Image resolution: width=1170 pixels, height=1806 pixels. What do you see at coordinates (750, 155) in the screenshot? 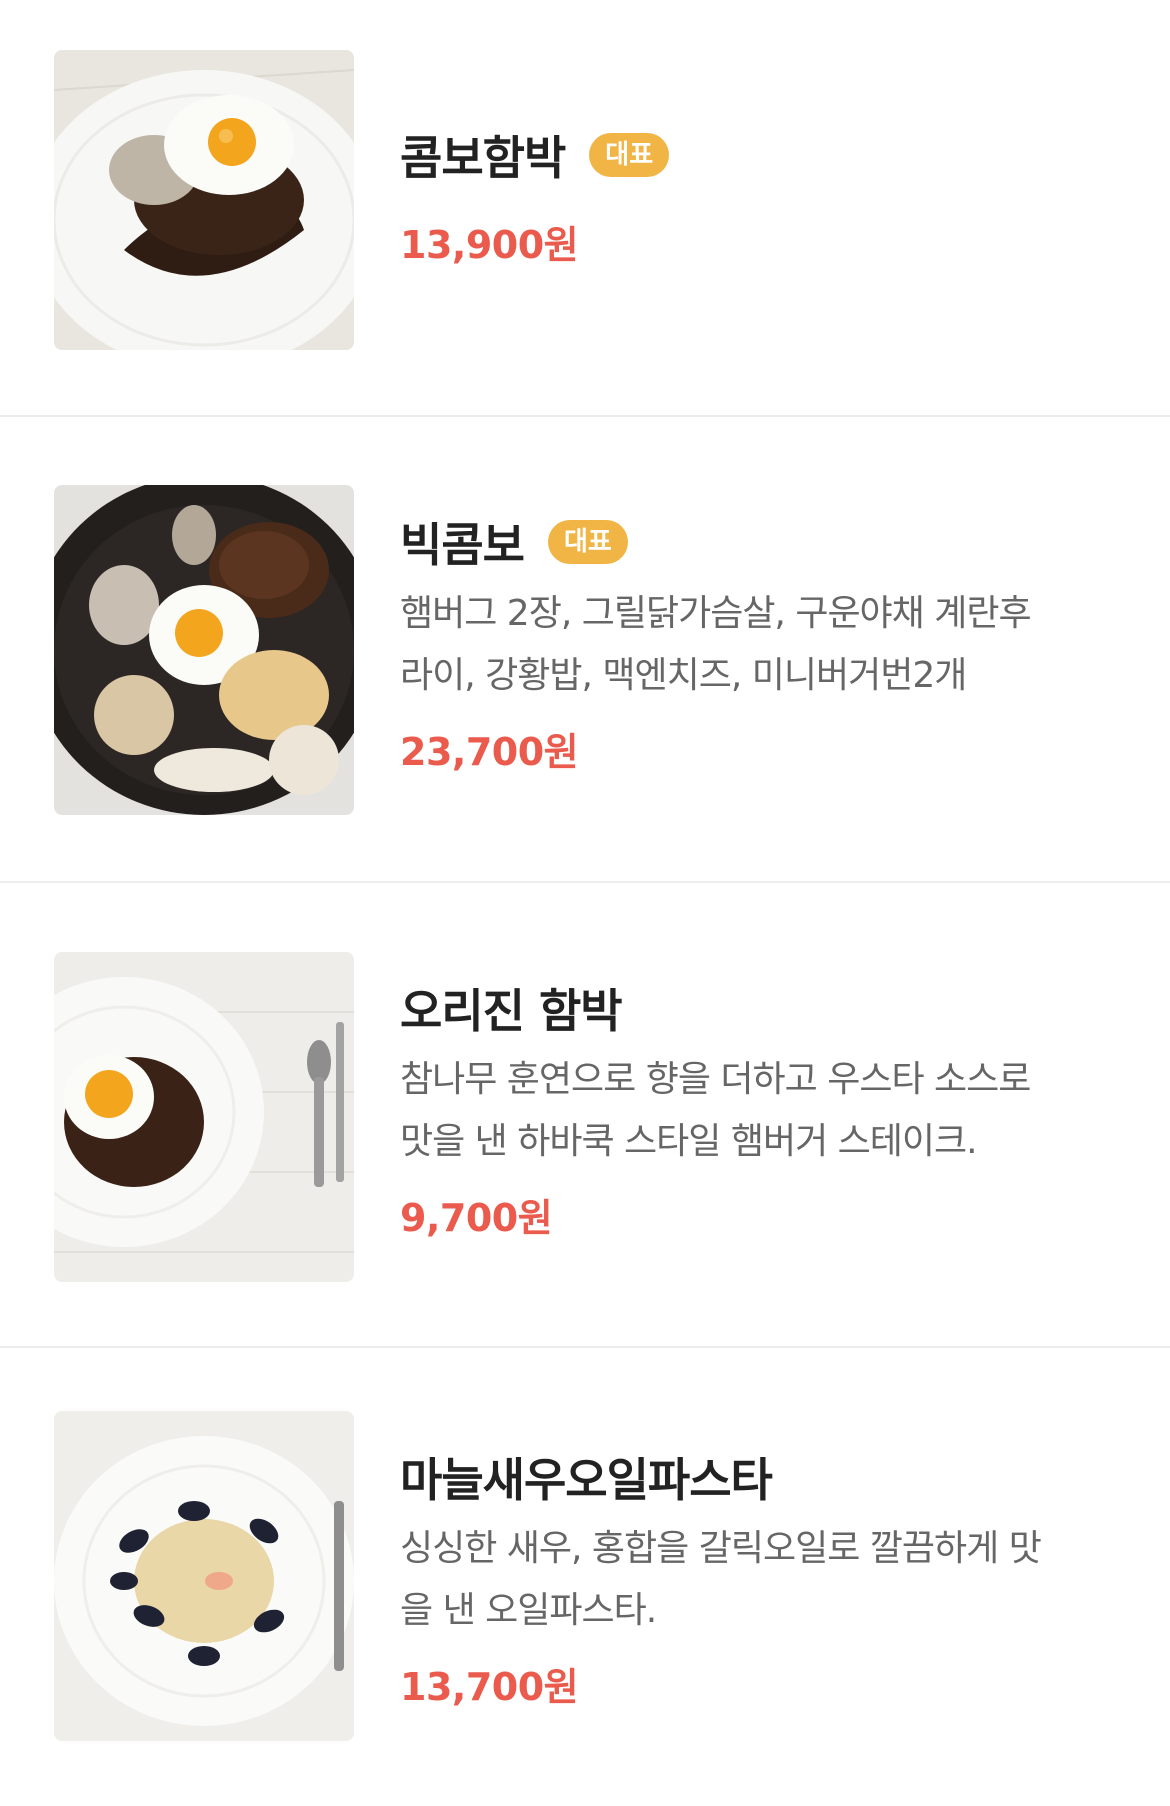
I see `menu-item-name-row: 콤보함박 대표` at bounding box center [750, 155].